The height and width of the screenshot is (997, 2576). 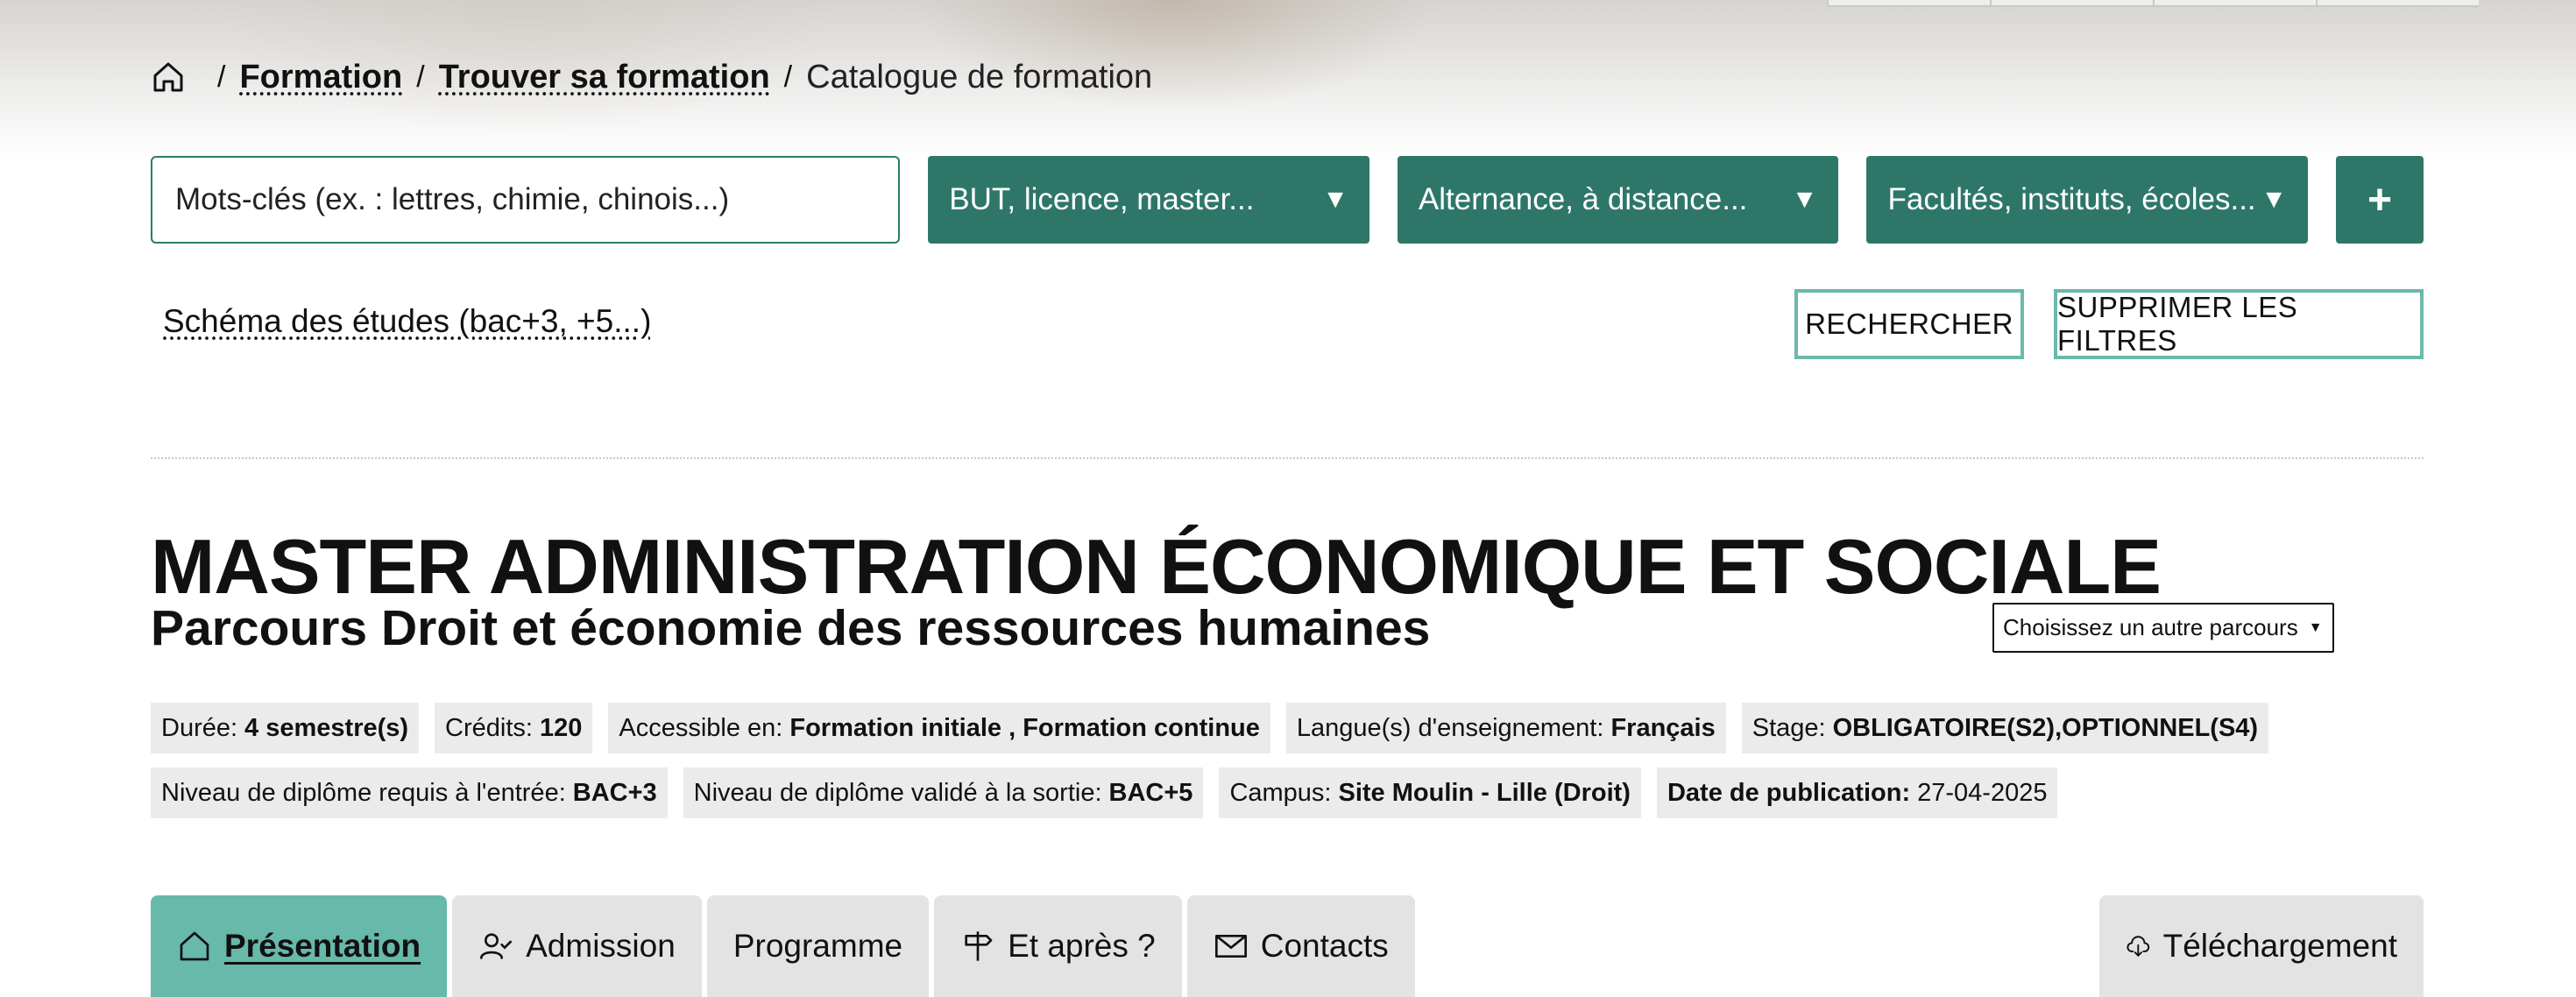 What do you see at coordinates (1280, 792) in the screenshot?
I see `badge-label: Campus:` at bounding box center [1280, 792].